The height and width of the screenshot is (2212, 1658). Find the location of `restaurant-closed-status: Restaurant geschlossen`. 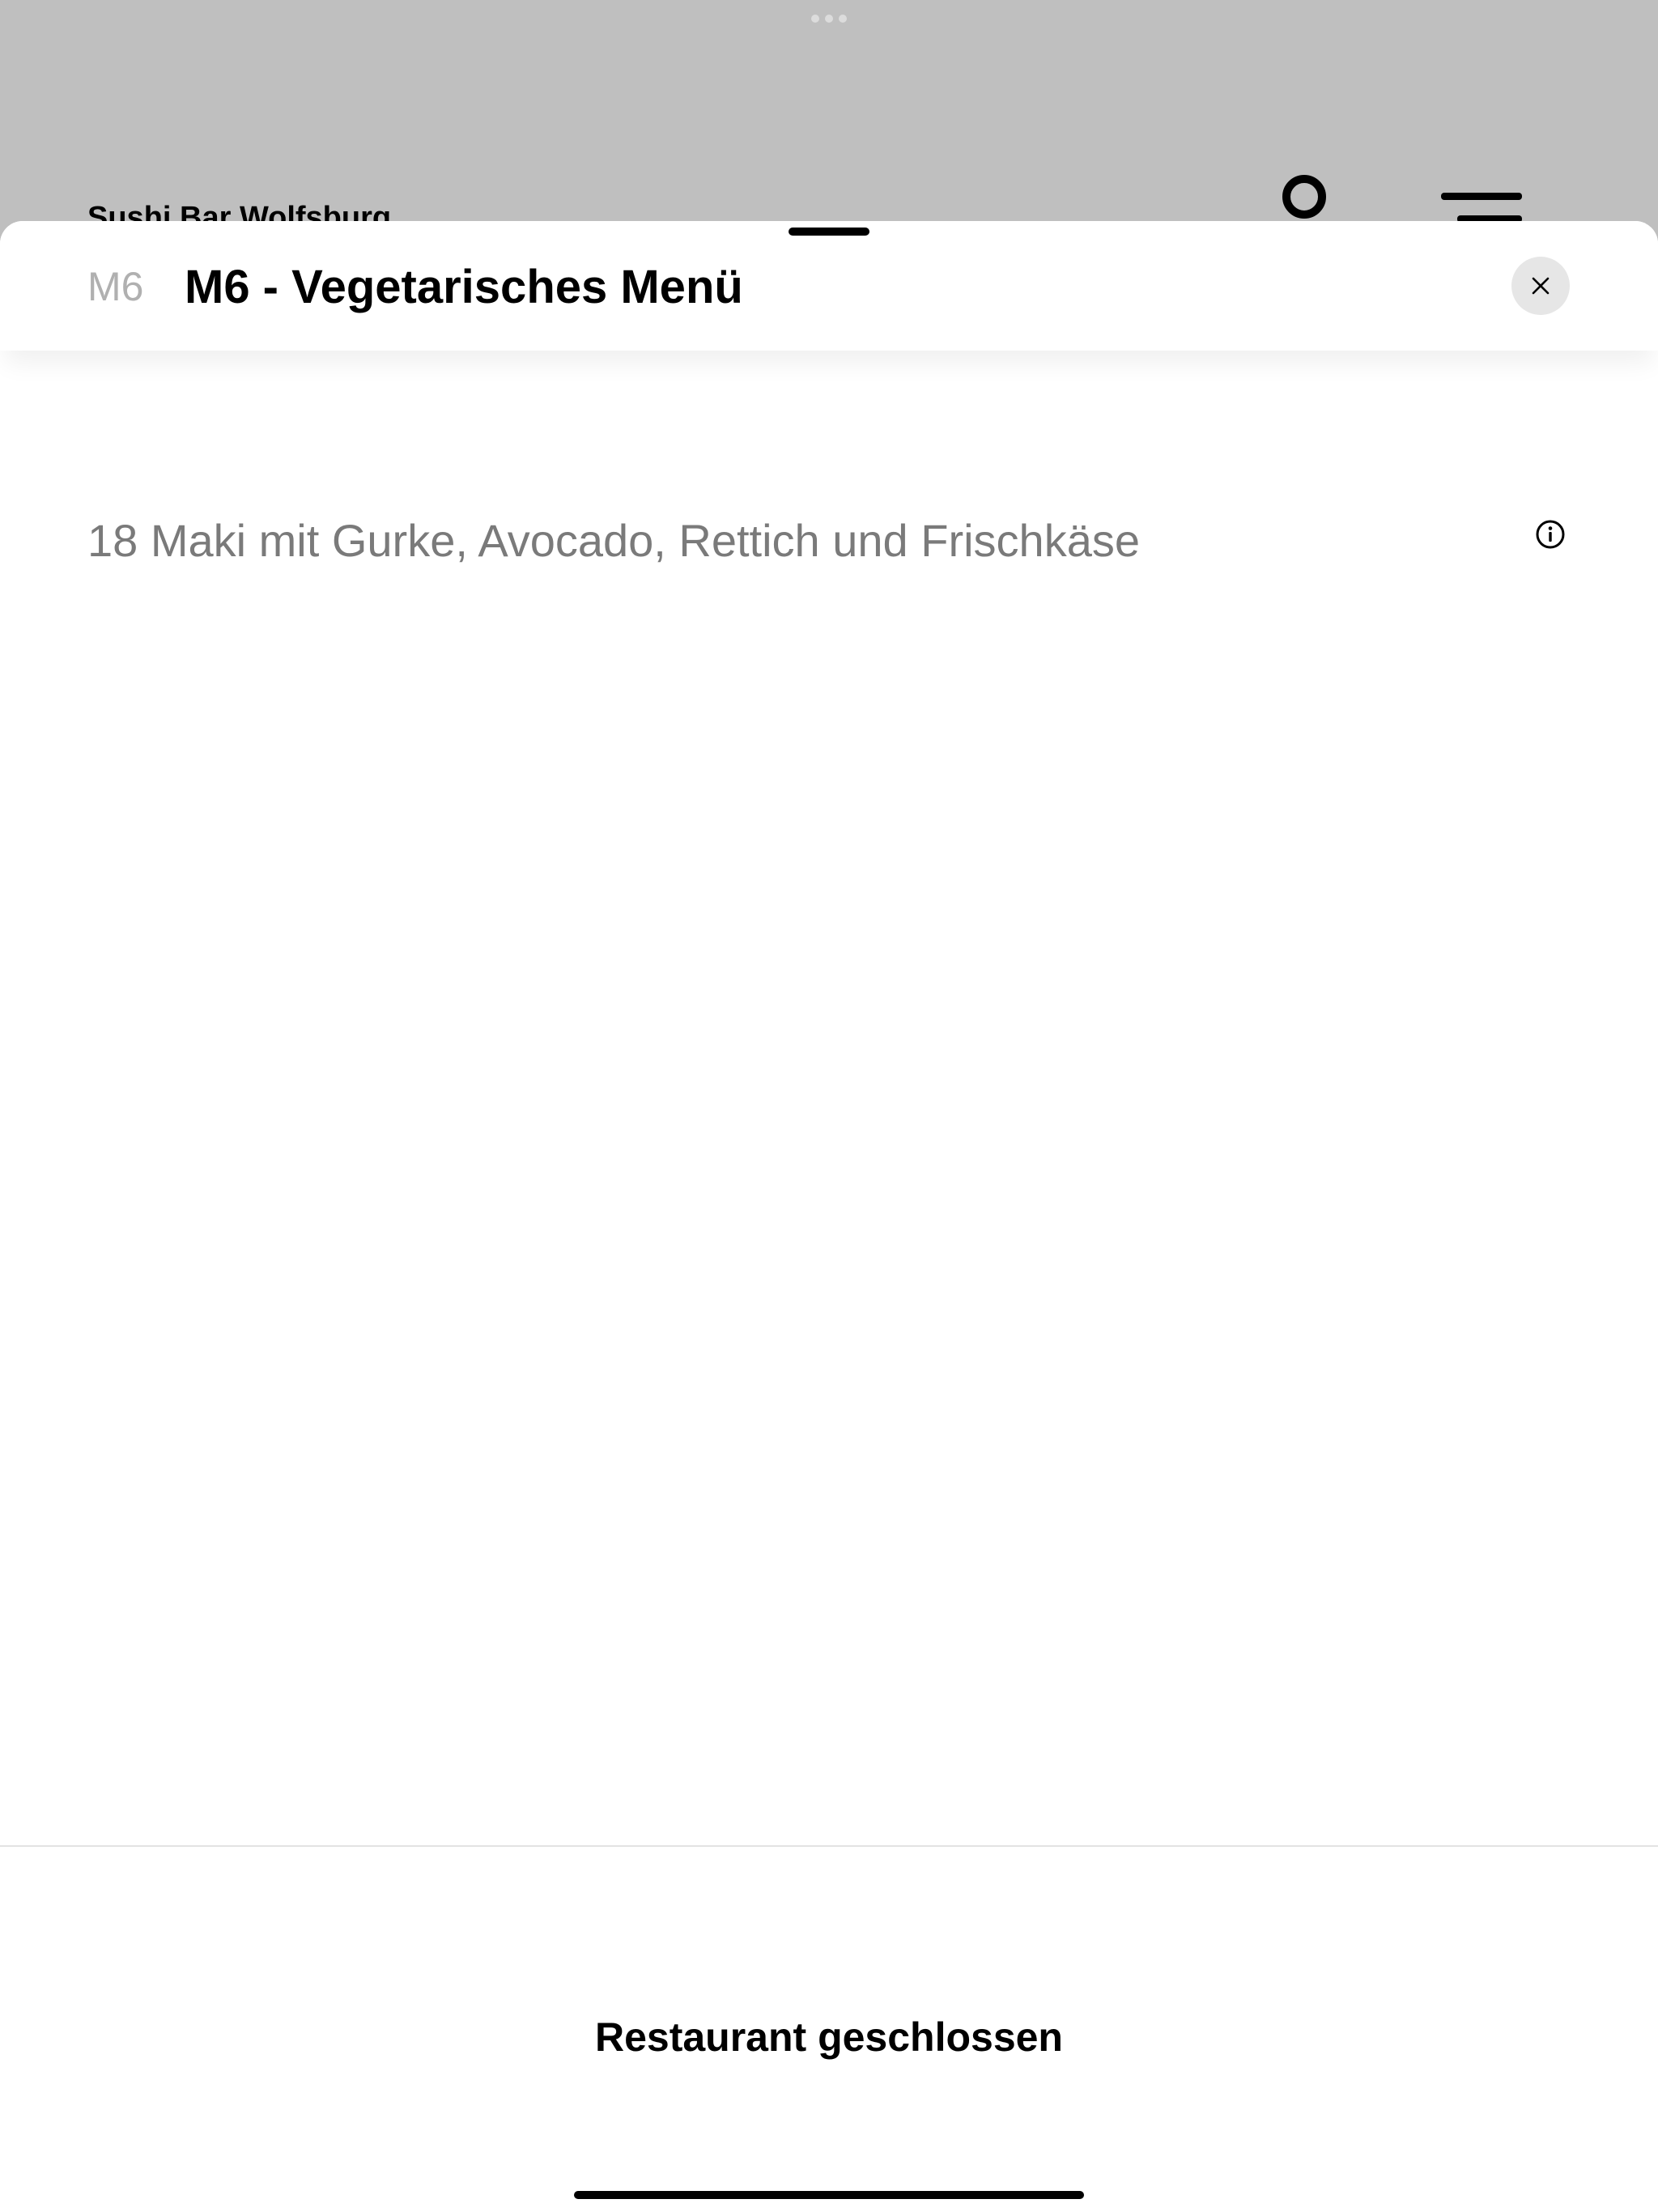

restaurant-closed-status: Restaurant geschlossen is located at coordinates (829, 2037).